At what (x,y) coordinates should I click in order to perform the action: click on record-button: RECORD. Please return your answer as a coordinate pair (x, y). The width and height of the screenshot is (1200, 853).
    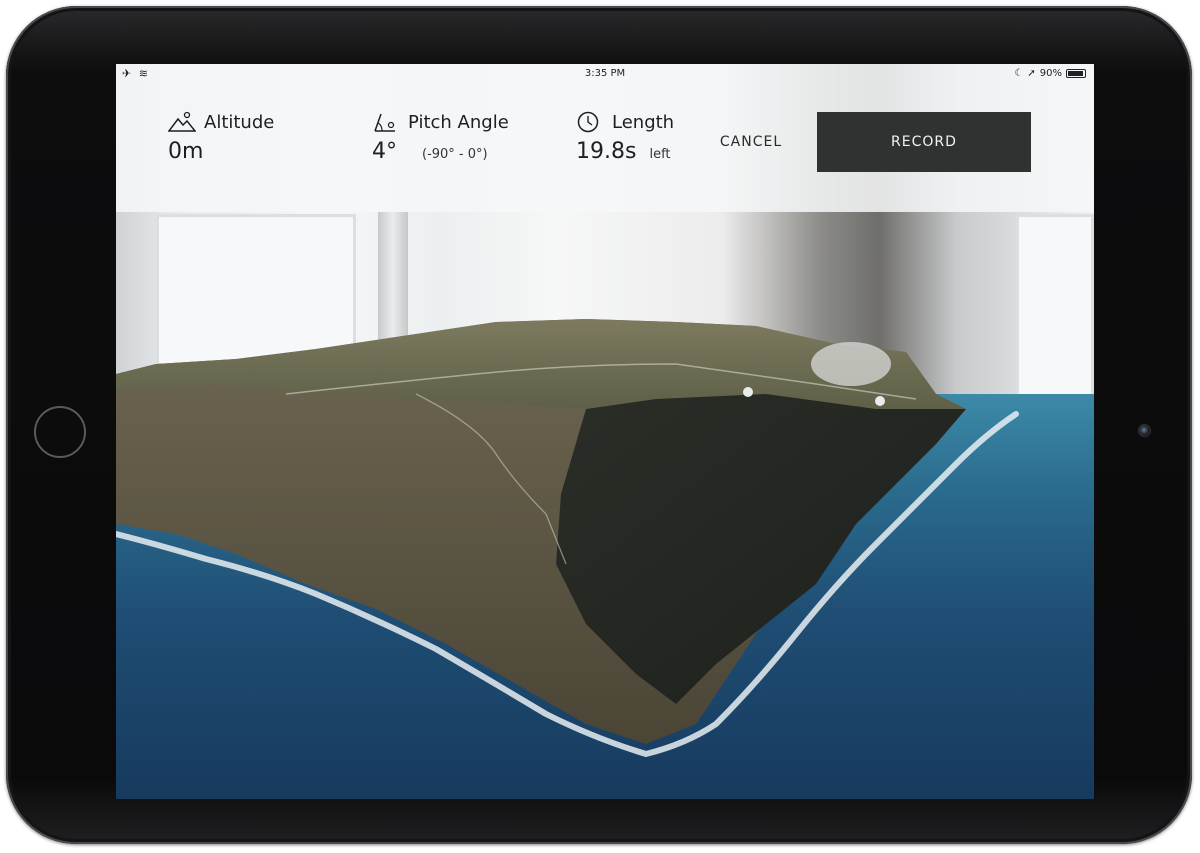
    Looking at the image, I should click on (924, 142).